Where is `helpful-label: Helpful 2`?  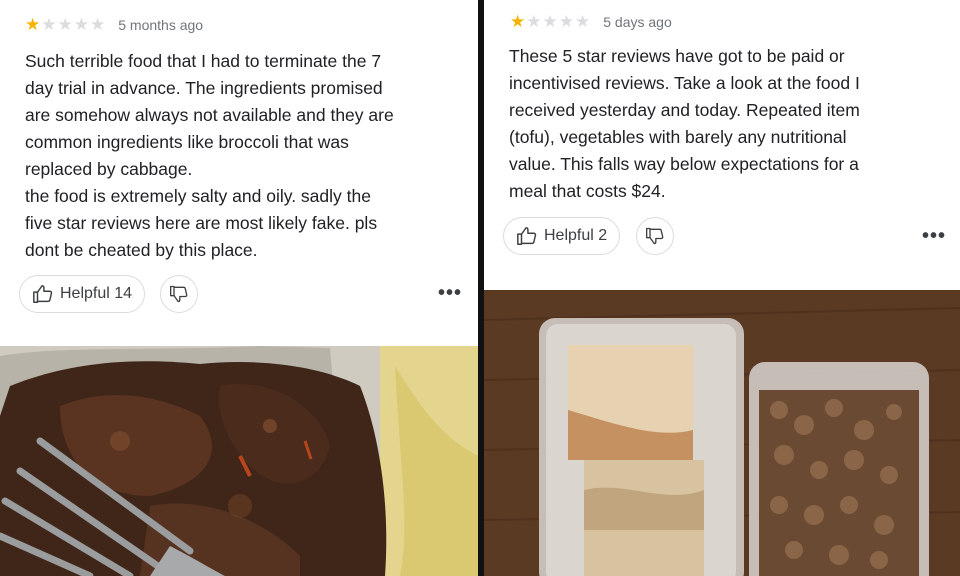 helpful-label: Helpful 2 is located at coordinates (576, 235).